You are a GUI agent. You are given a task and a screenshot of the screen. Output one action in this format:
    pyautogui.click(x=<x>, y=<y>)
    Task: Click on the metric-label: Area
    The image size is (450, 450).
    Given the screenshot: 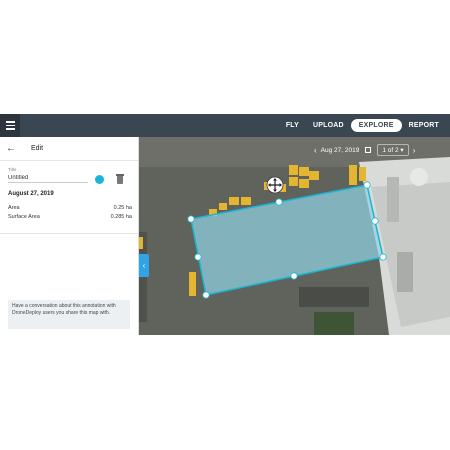 What is the action you would take?
    pyautogui.click(x=14, y=208)
    